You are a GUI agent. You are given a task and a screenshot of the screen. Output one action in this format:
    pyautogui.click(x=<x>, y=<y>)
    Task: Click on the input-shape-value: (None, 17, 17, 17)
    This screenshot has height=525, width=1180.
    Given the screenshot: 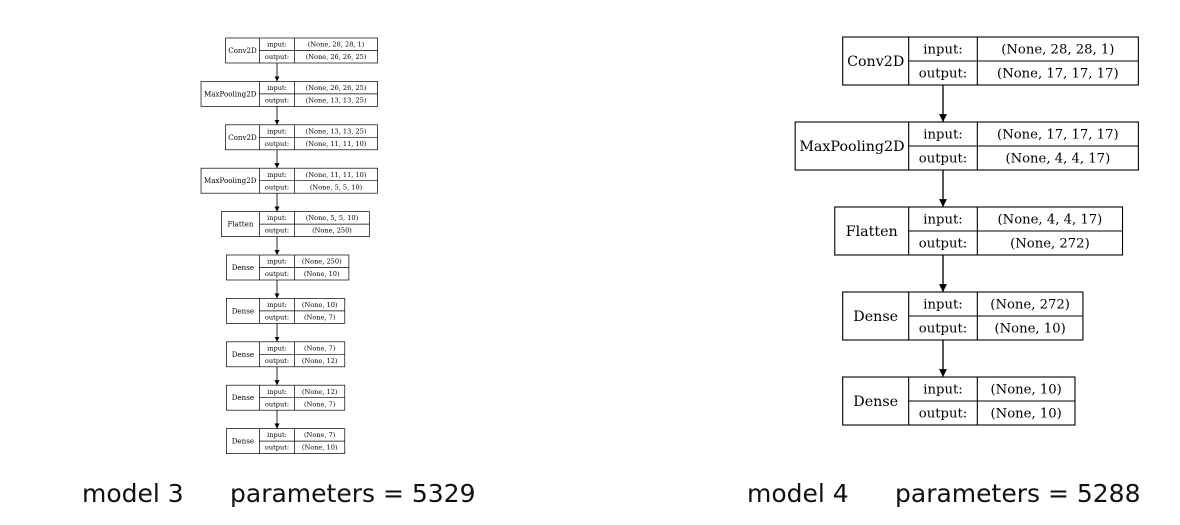 What is the action you would take?
    pyautogui.click(x=1058, y=135)
    